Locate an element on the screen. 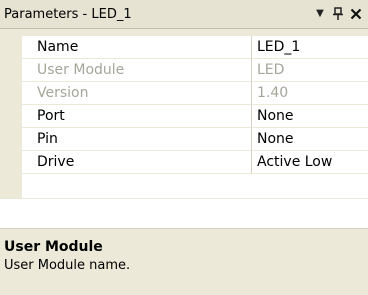 Image resolution: width=368 pixels, height=295 pixels. property-value: 1.40 is located at coordinates (273, 93).